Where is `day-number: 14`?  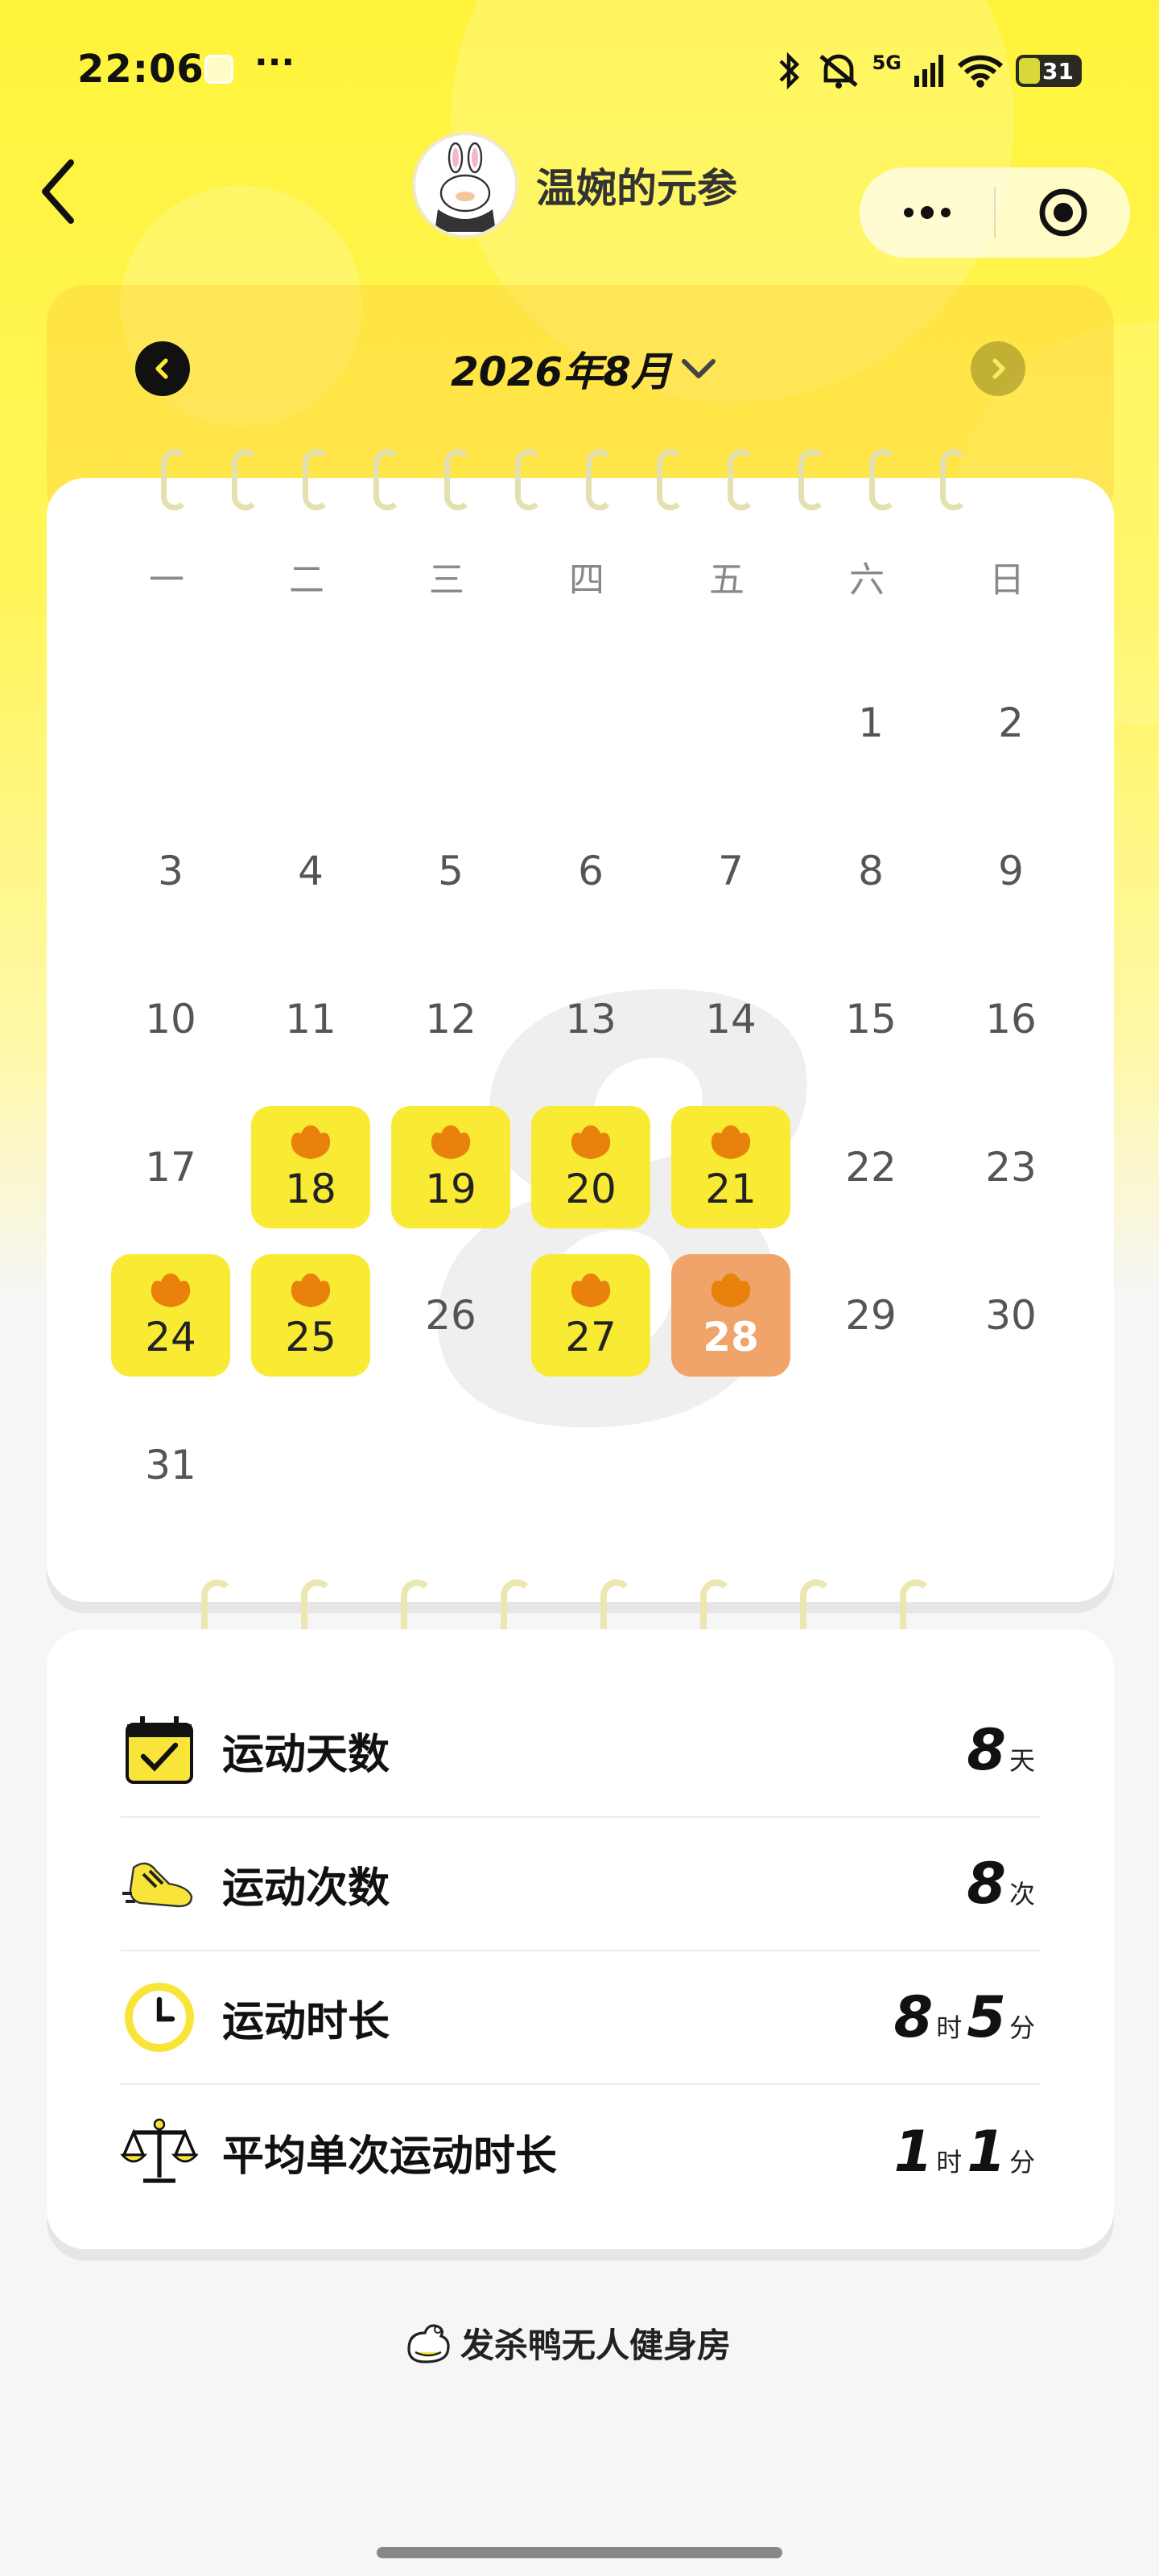 day-number: 14 is located at coordinates (731, 1019).